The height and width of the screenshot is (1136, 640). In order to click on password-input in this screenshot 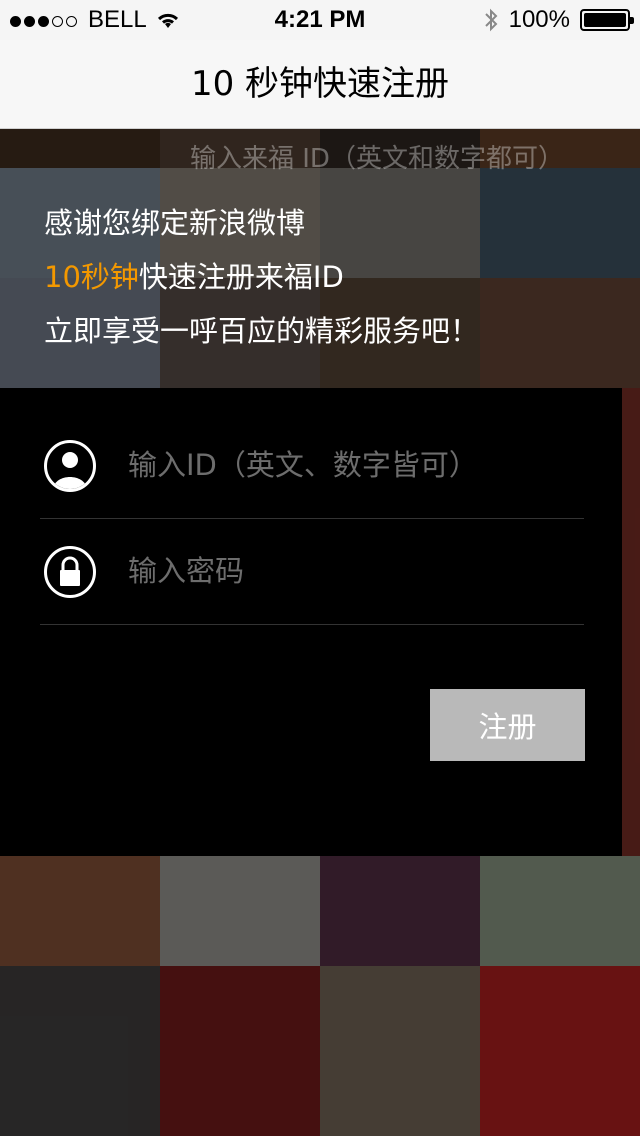, I will do `click(348, 571)`.